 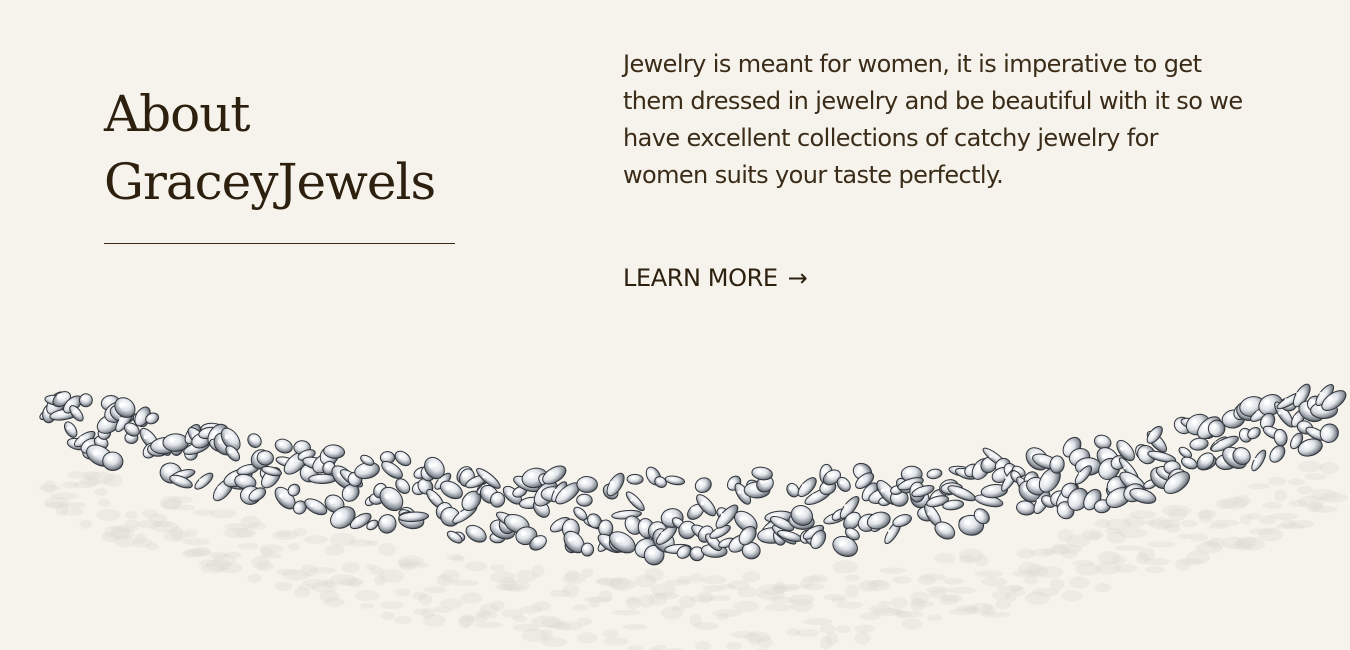 What do you see at coordinates (715, 278) in the screenshot?
I see `learn-more-link: LEARN MORE →` at bounding box center [715, 278].